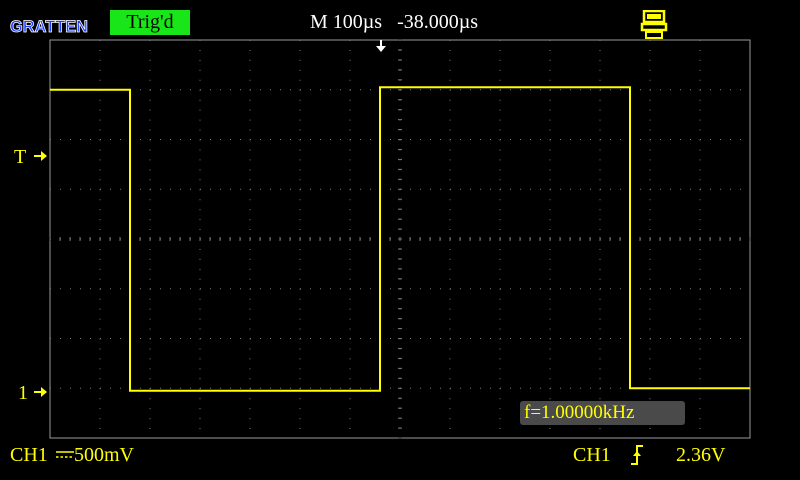 Image resolution: width=800 pixels, height=480 pixels. What do you see at coordinates (40, 392) in the screenshot?
I see `ch1-ground-arrow-icon` at bounding box center [40, 392].